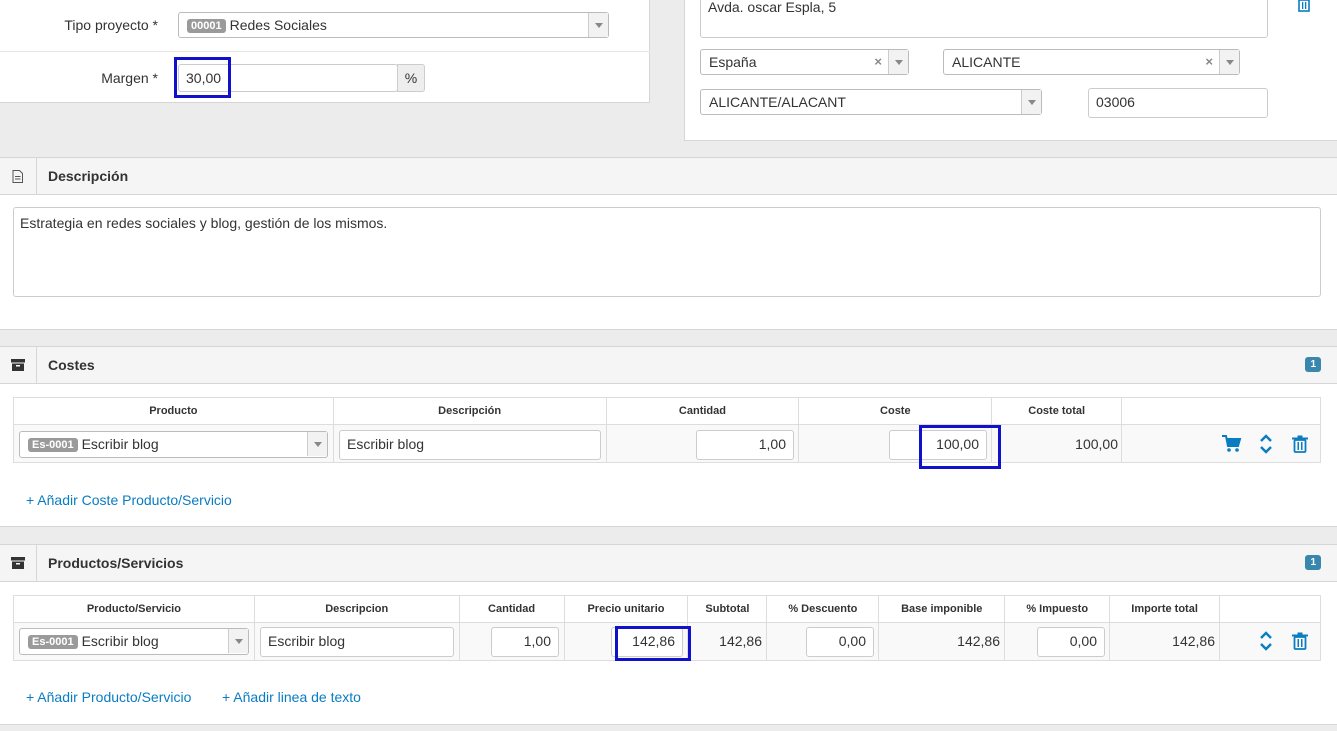 This screenshot has width=1337, height=731. What do you see at coordinates (134, 609) in the screenshot?
I see `col-header: Producto/Servicio` at bounding box center [134, 609].